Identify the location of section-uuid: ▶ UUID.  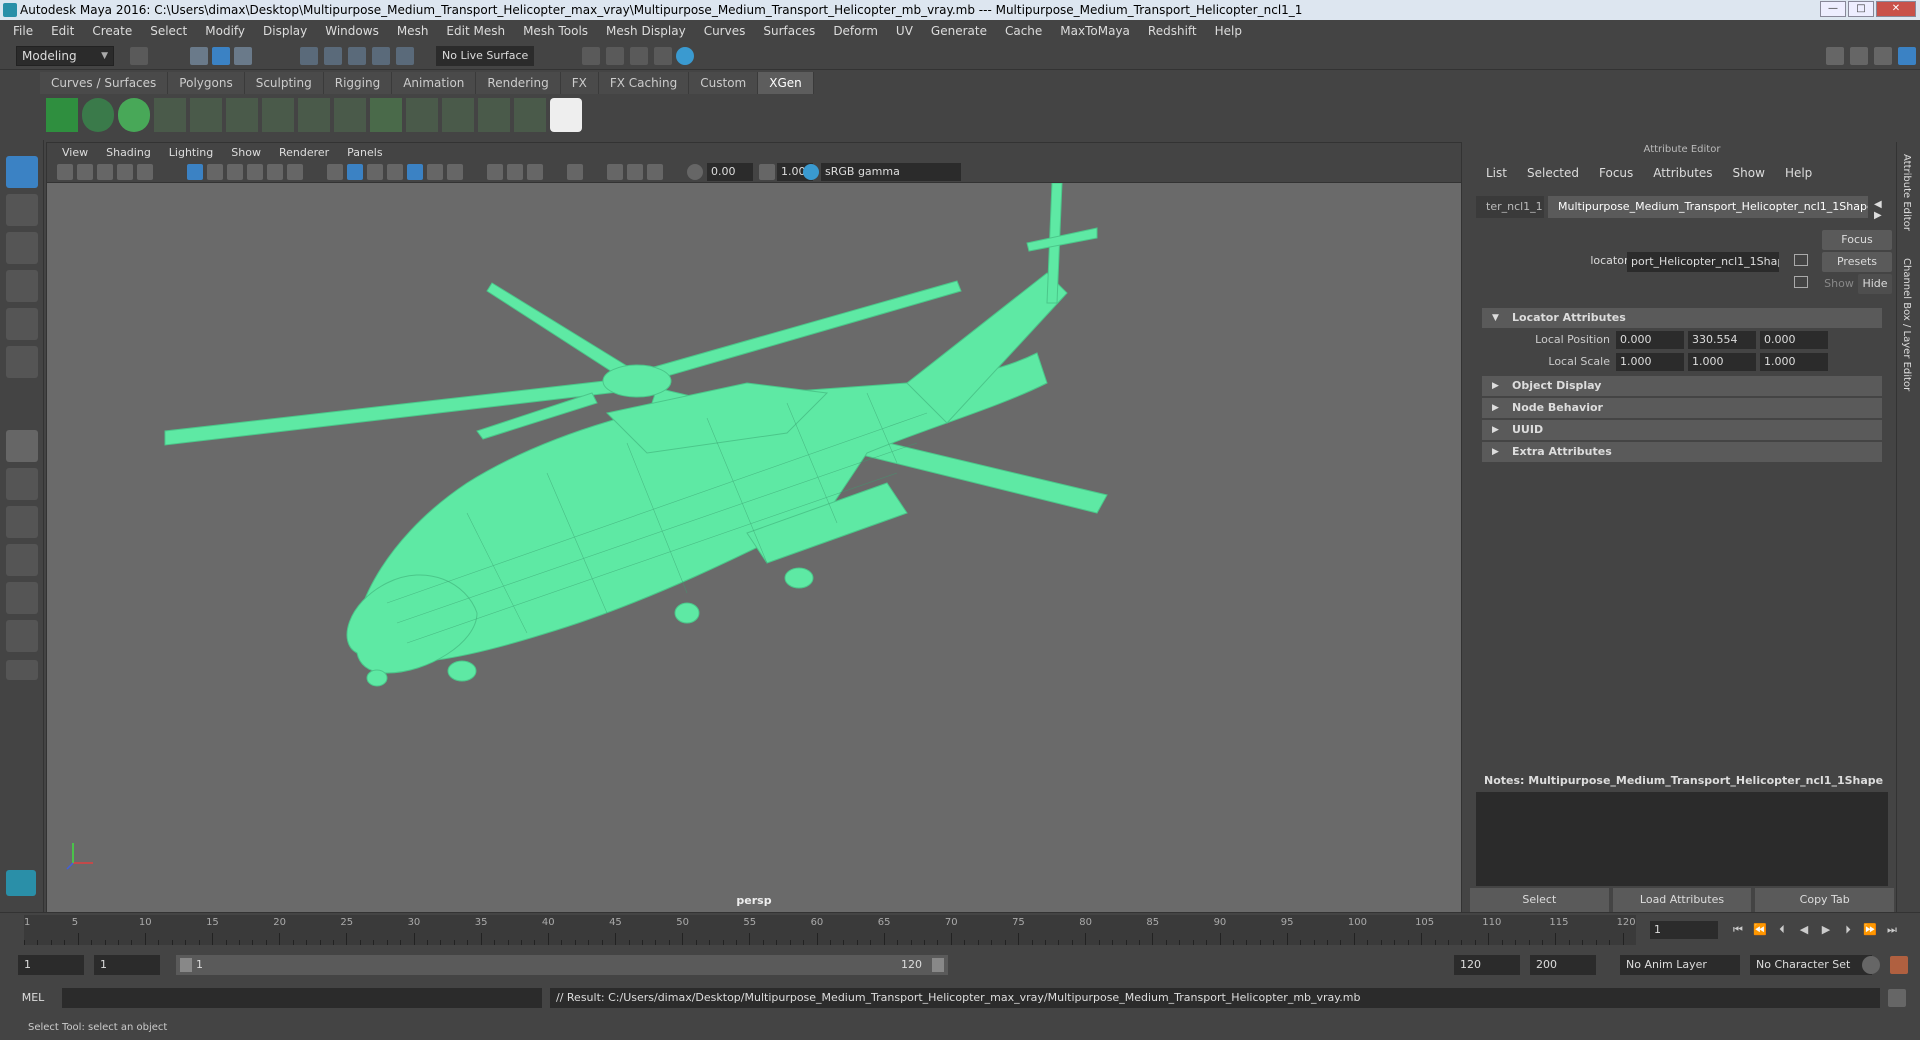
(1682, 430).